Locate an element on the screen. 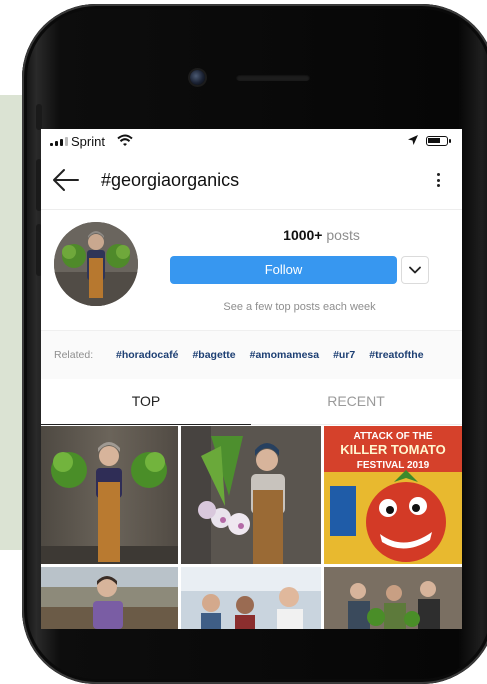  earpiece-speaker is located at coordinates (273, 77).